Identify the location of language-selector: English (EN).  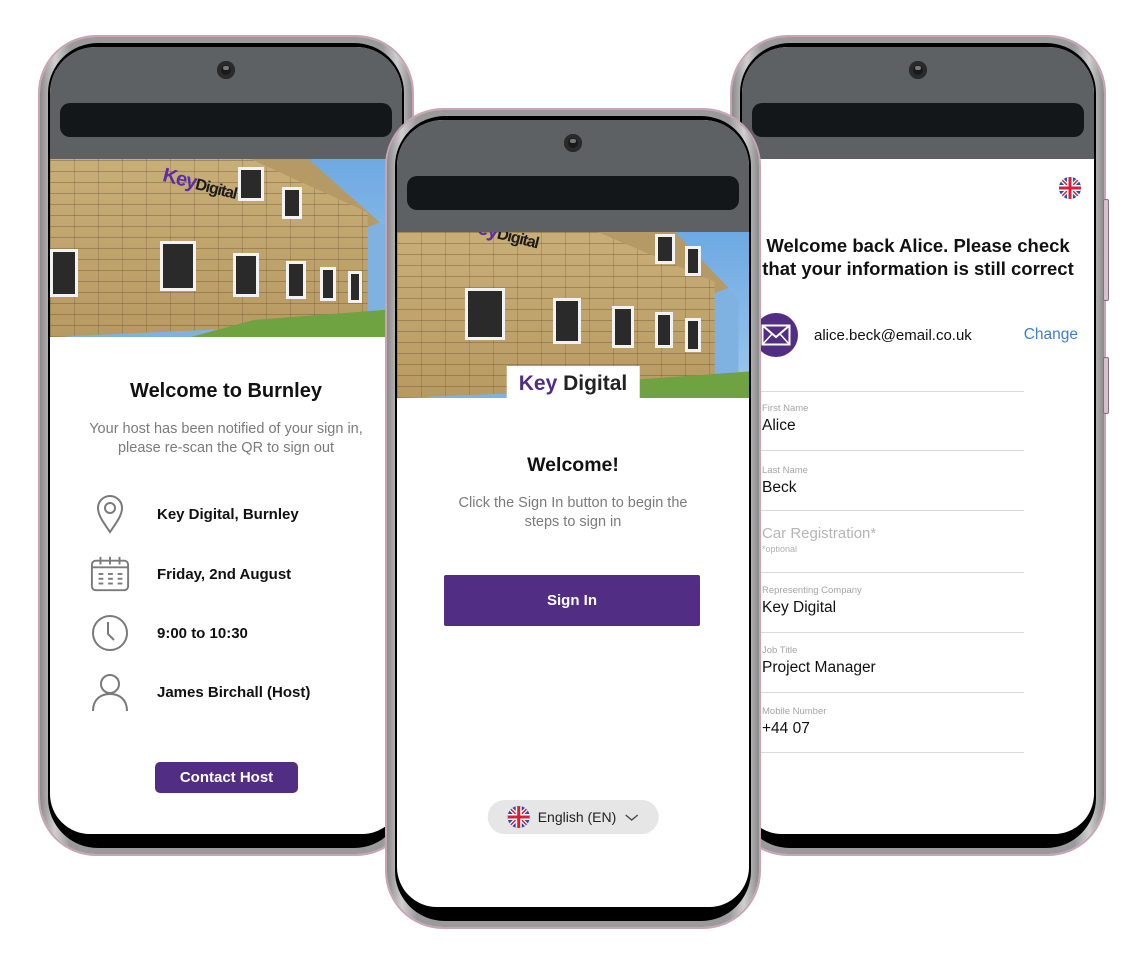
(573, 817).